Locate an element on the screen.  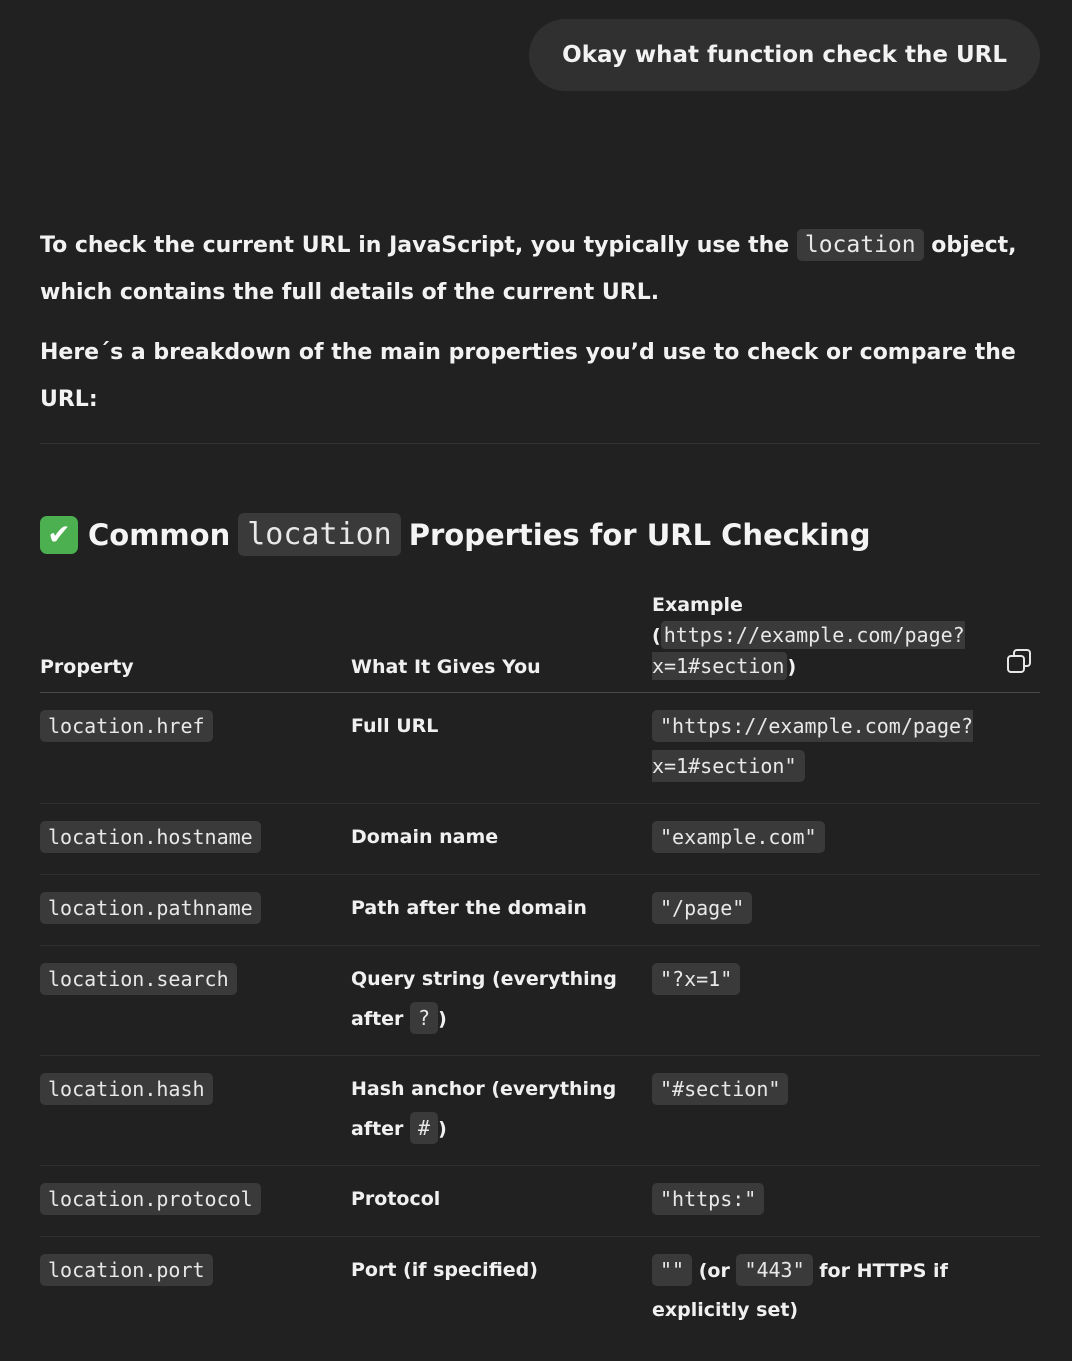
cell-property: location.href is located at coordinates (195, 748).